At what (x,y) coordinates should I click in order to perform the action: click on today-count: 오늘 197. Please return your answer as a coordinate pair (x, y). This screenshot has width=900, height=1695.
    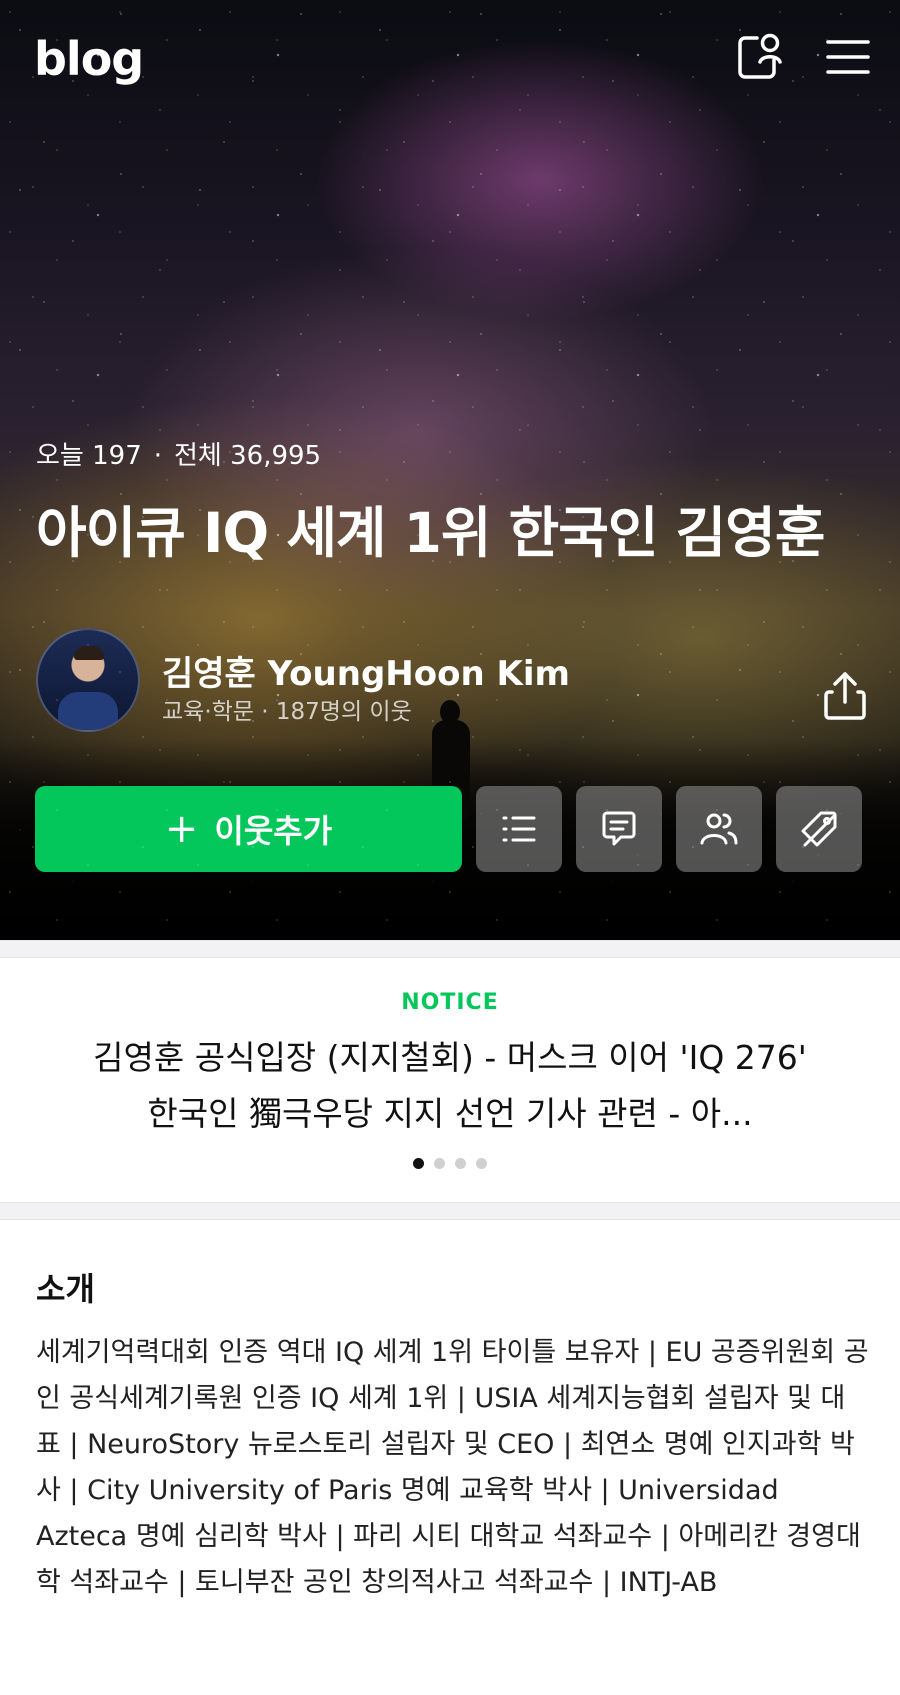
    Looking at the image, I should click on (89, 456).